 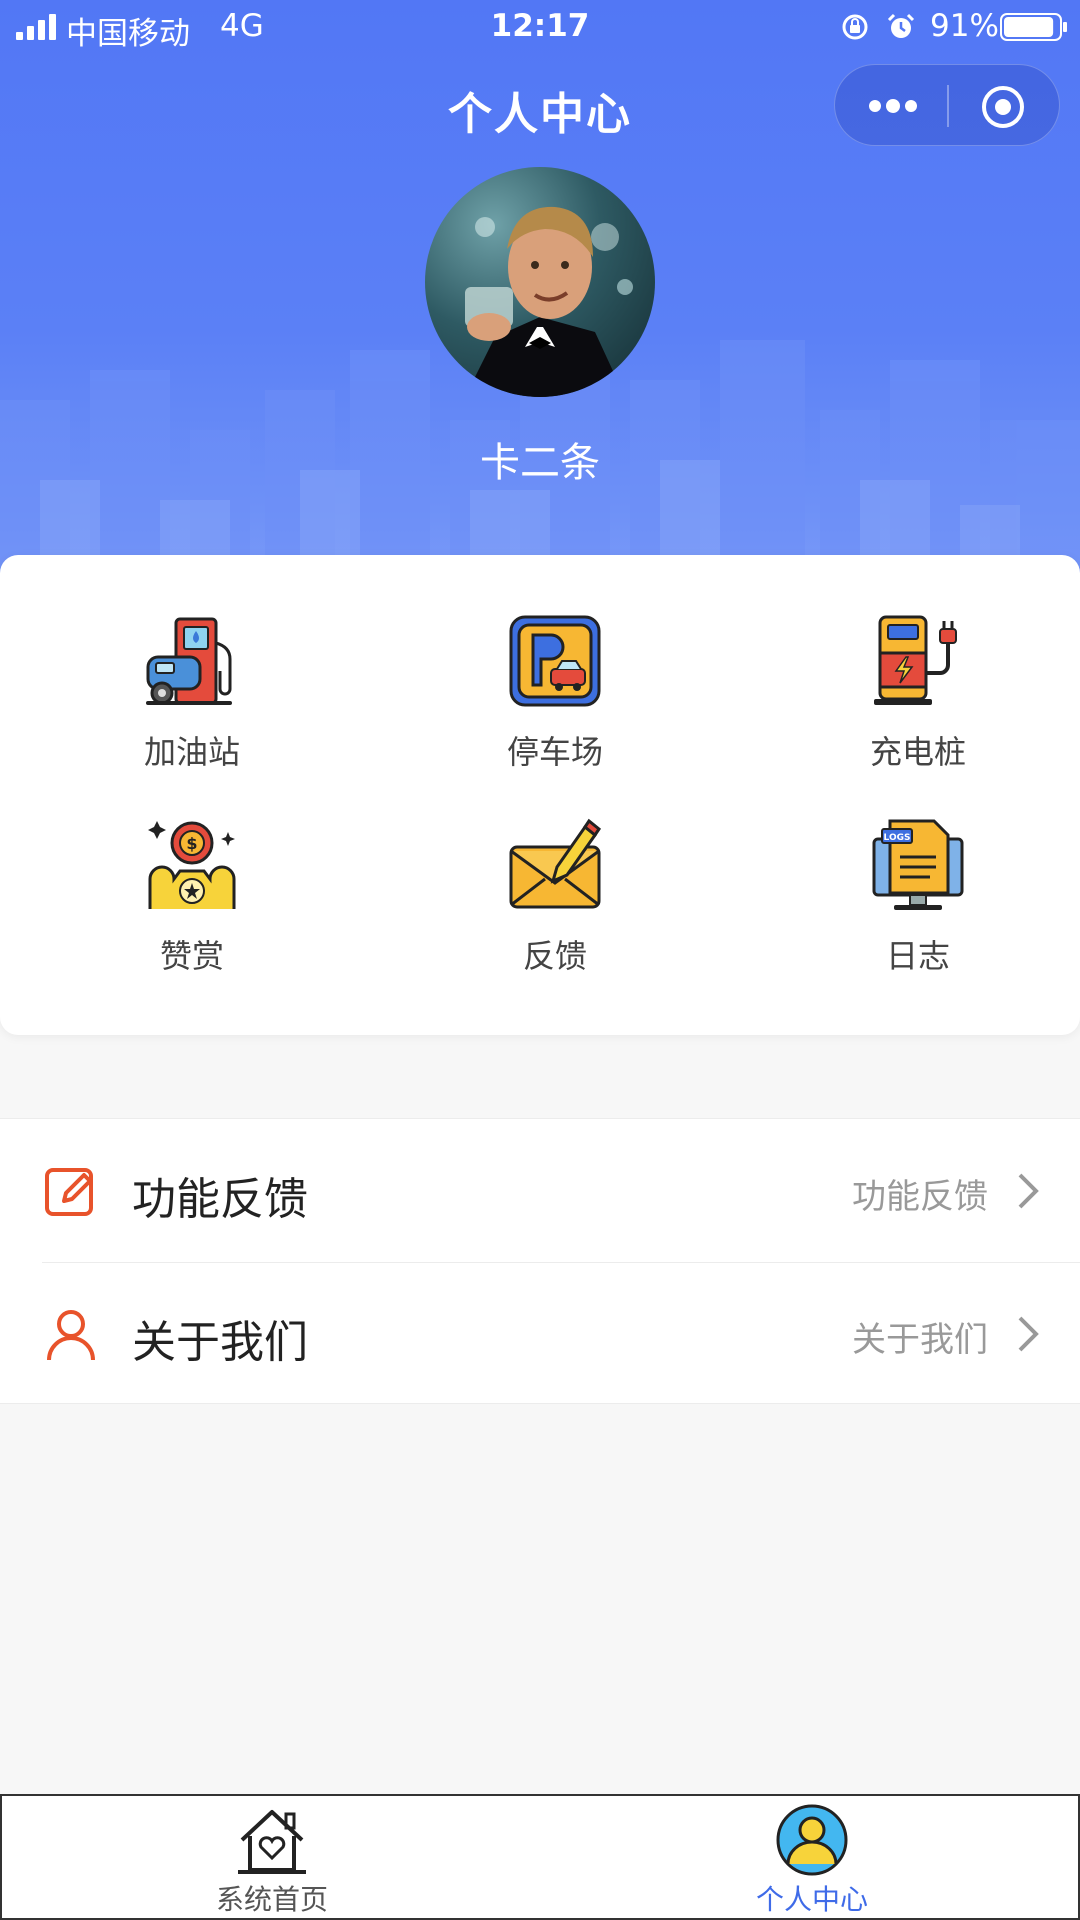 What do you see at coordinates (69, 1192) in the screenshot?
I see `edit-icon` at bounding box center [69, 1192].